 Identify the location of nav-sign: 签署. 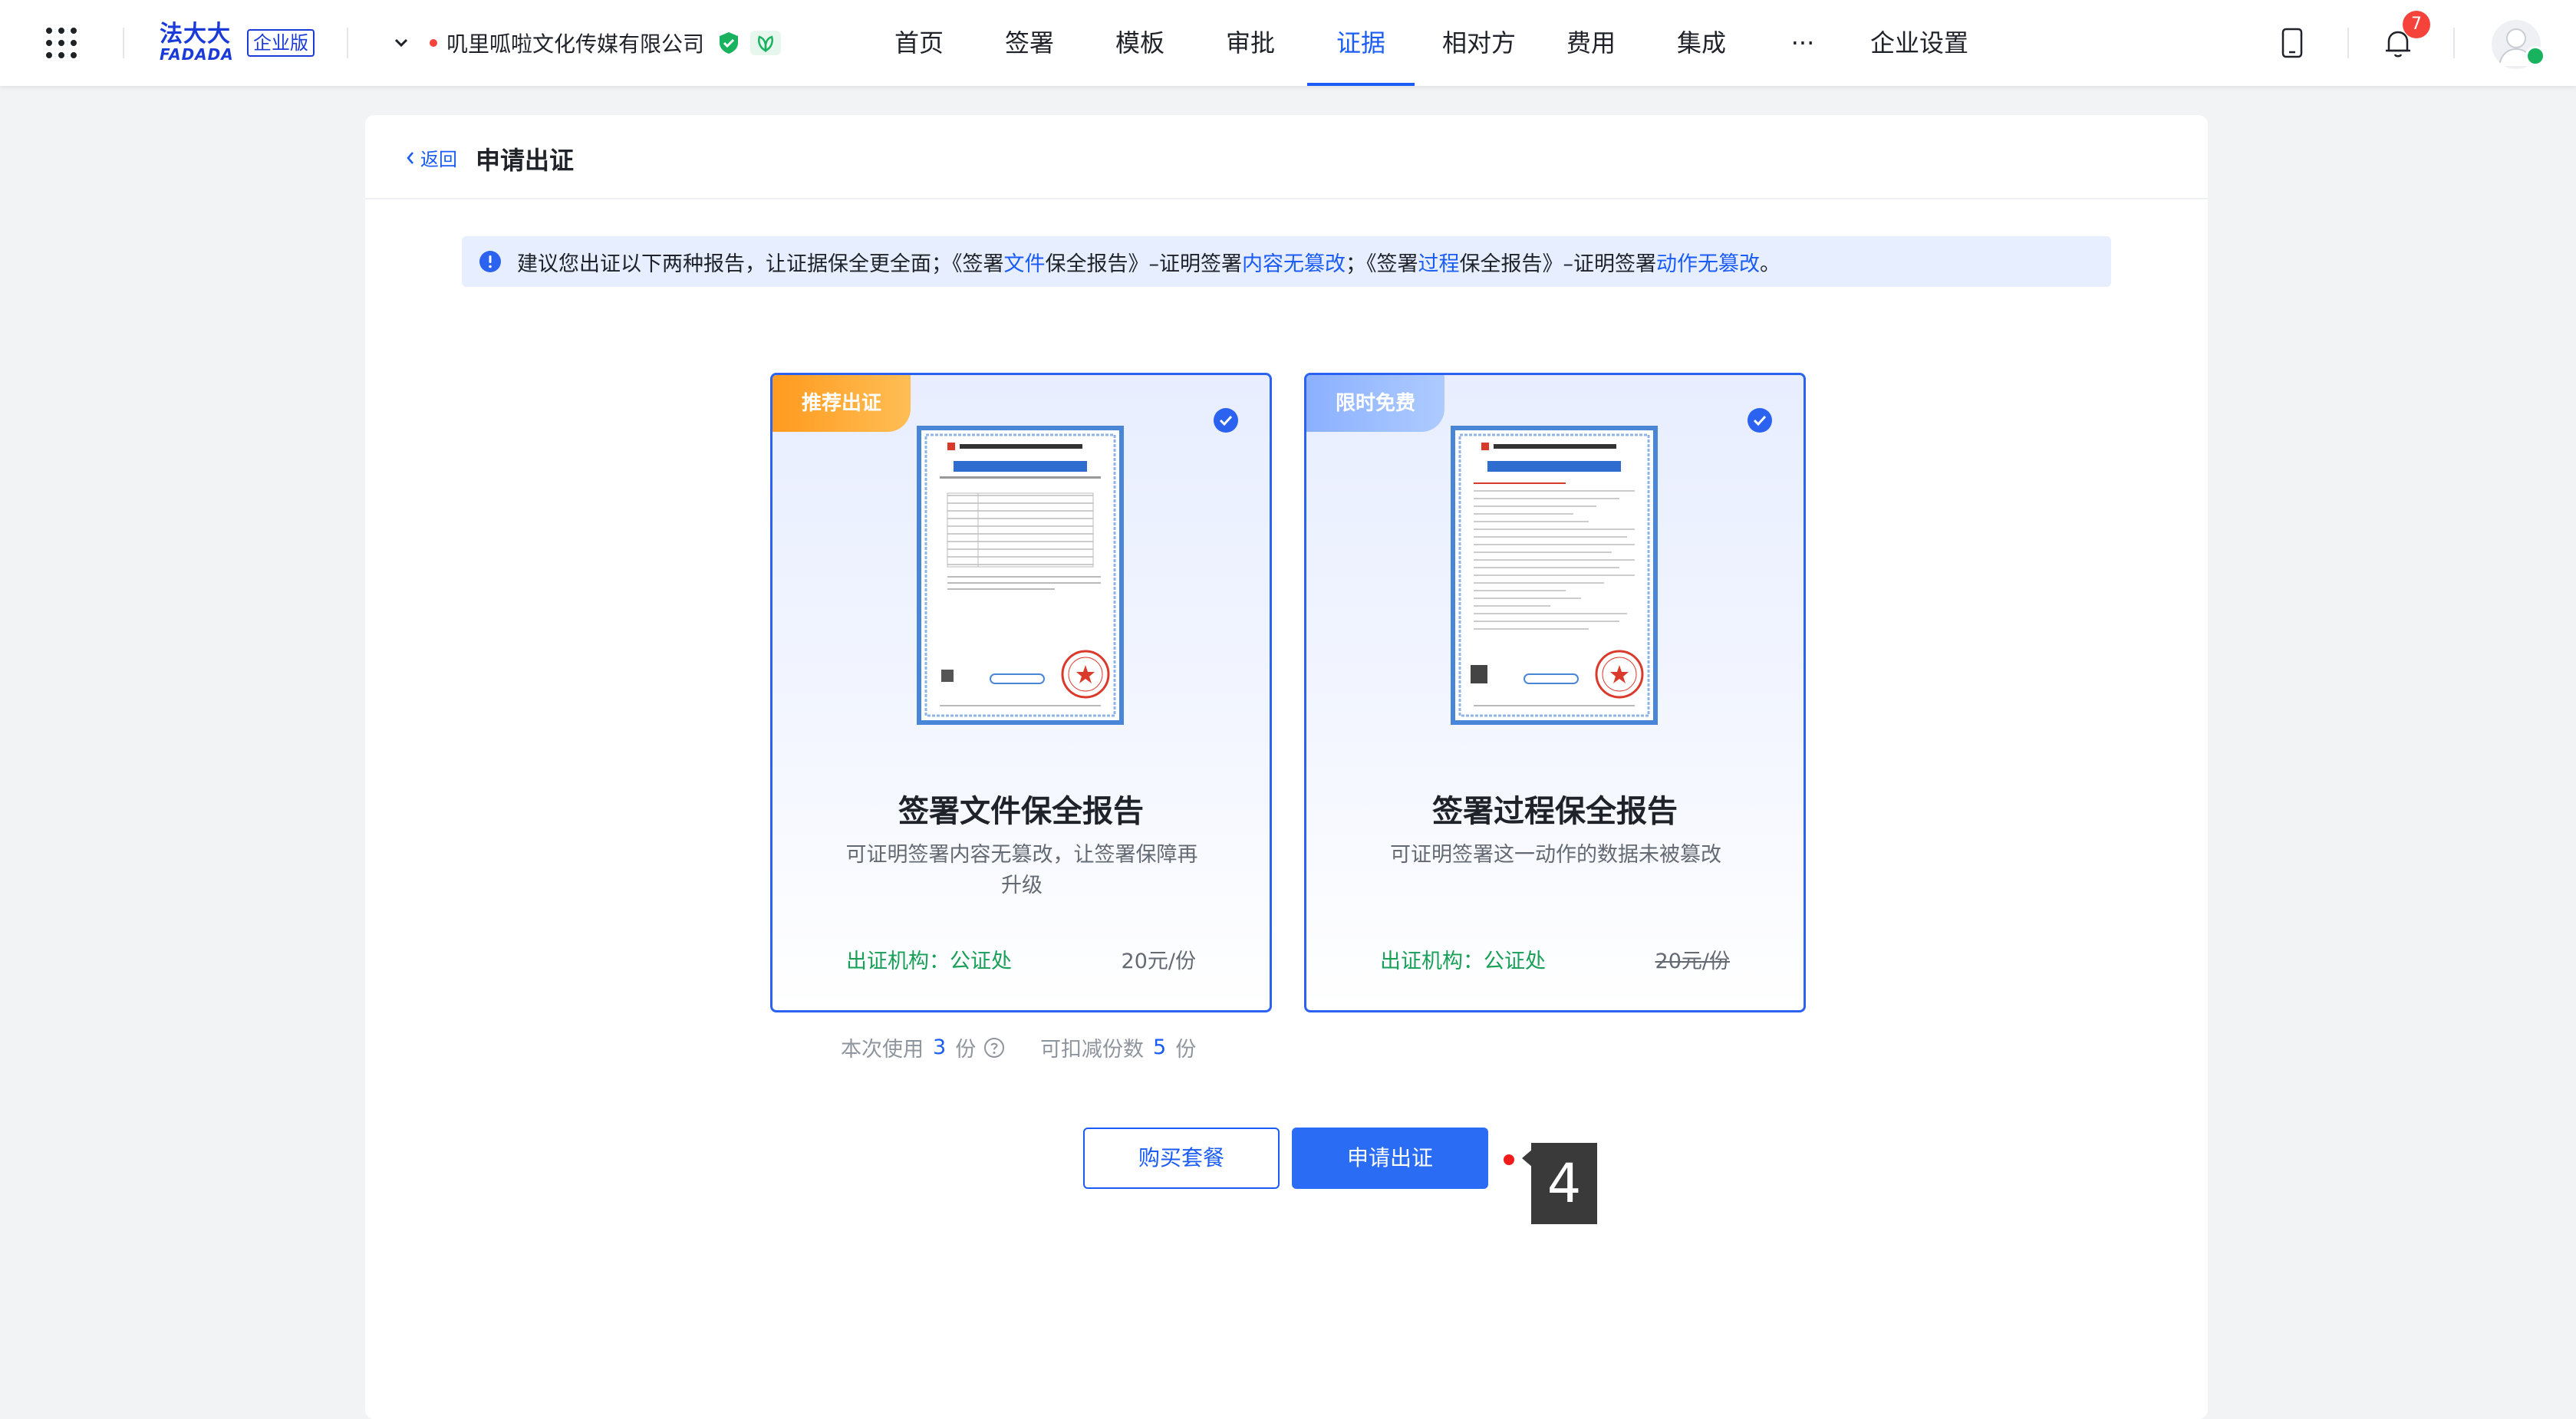
(1029, 43).